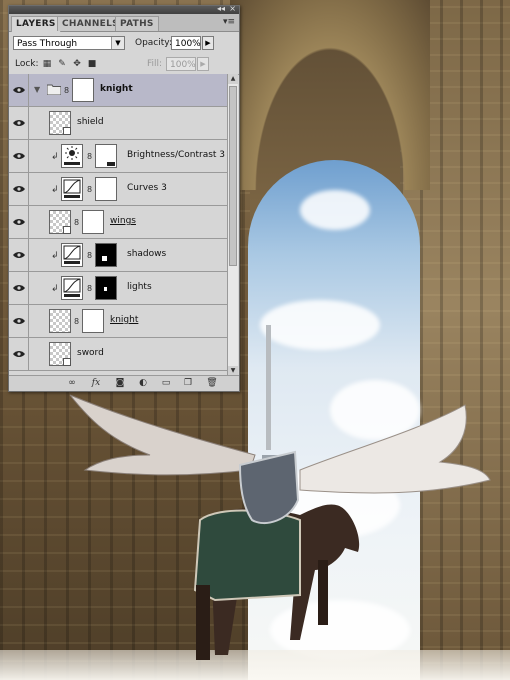  What do you see at coordinates (221, 8) in the screenshot?
I see `collapse-icon: ◂◂` at bounding box center [221, 8].